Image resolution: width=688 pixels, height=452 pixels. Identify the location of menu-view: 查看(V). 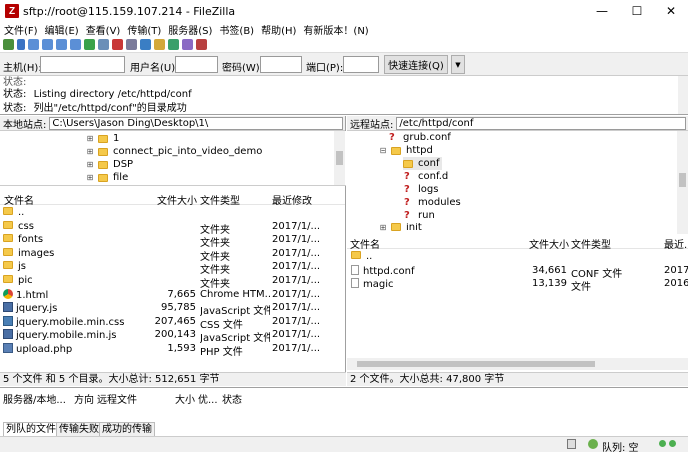
(103, 29).